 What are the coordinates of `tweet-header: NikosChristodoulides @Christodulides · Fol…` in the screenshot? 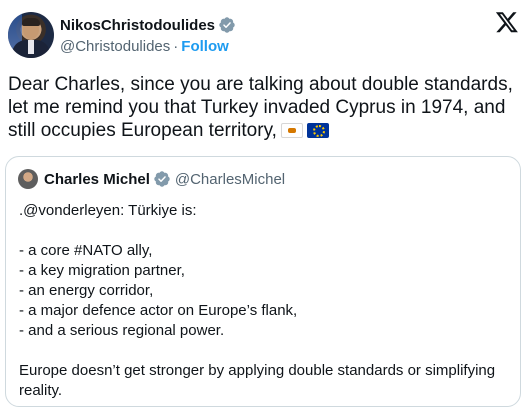 It's located at (264, 36).